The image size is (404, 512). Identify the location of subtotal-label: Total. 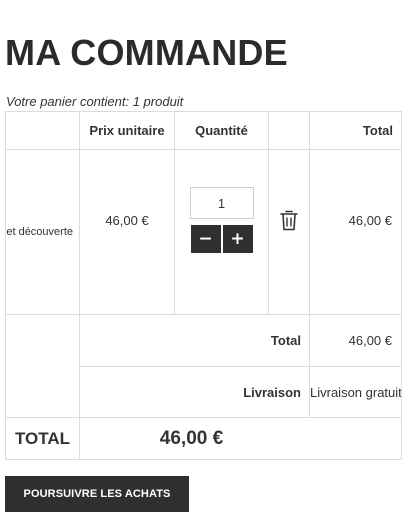
(194, 340).